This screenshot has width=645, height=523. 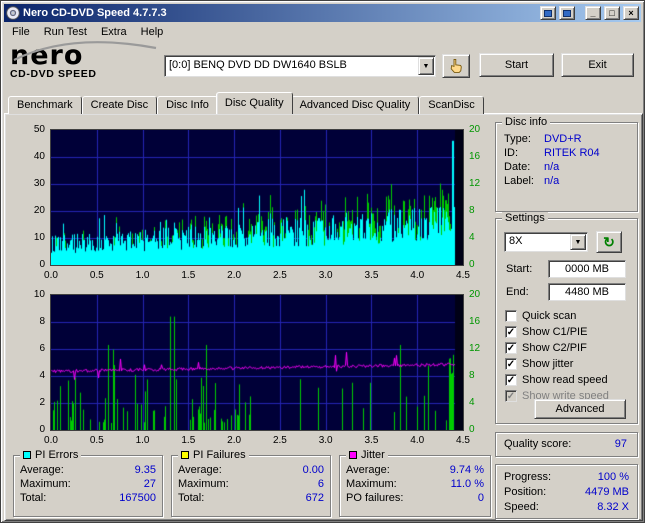 What do you see at coordinates (367, 455) in the screenshot?
I see `jitter-legend: Jitter` at bounding box center [367, 455].